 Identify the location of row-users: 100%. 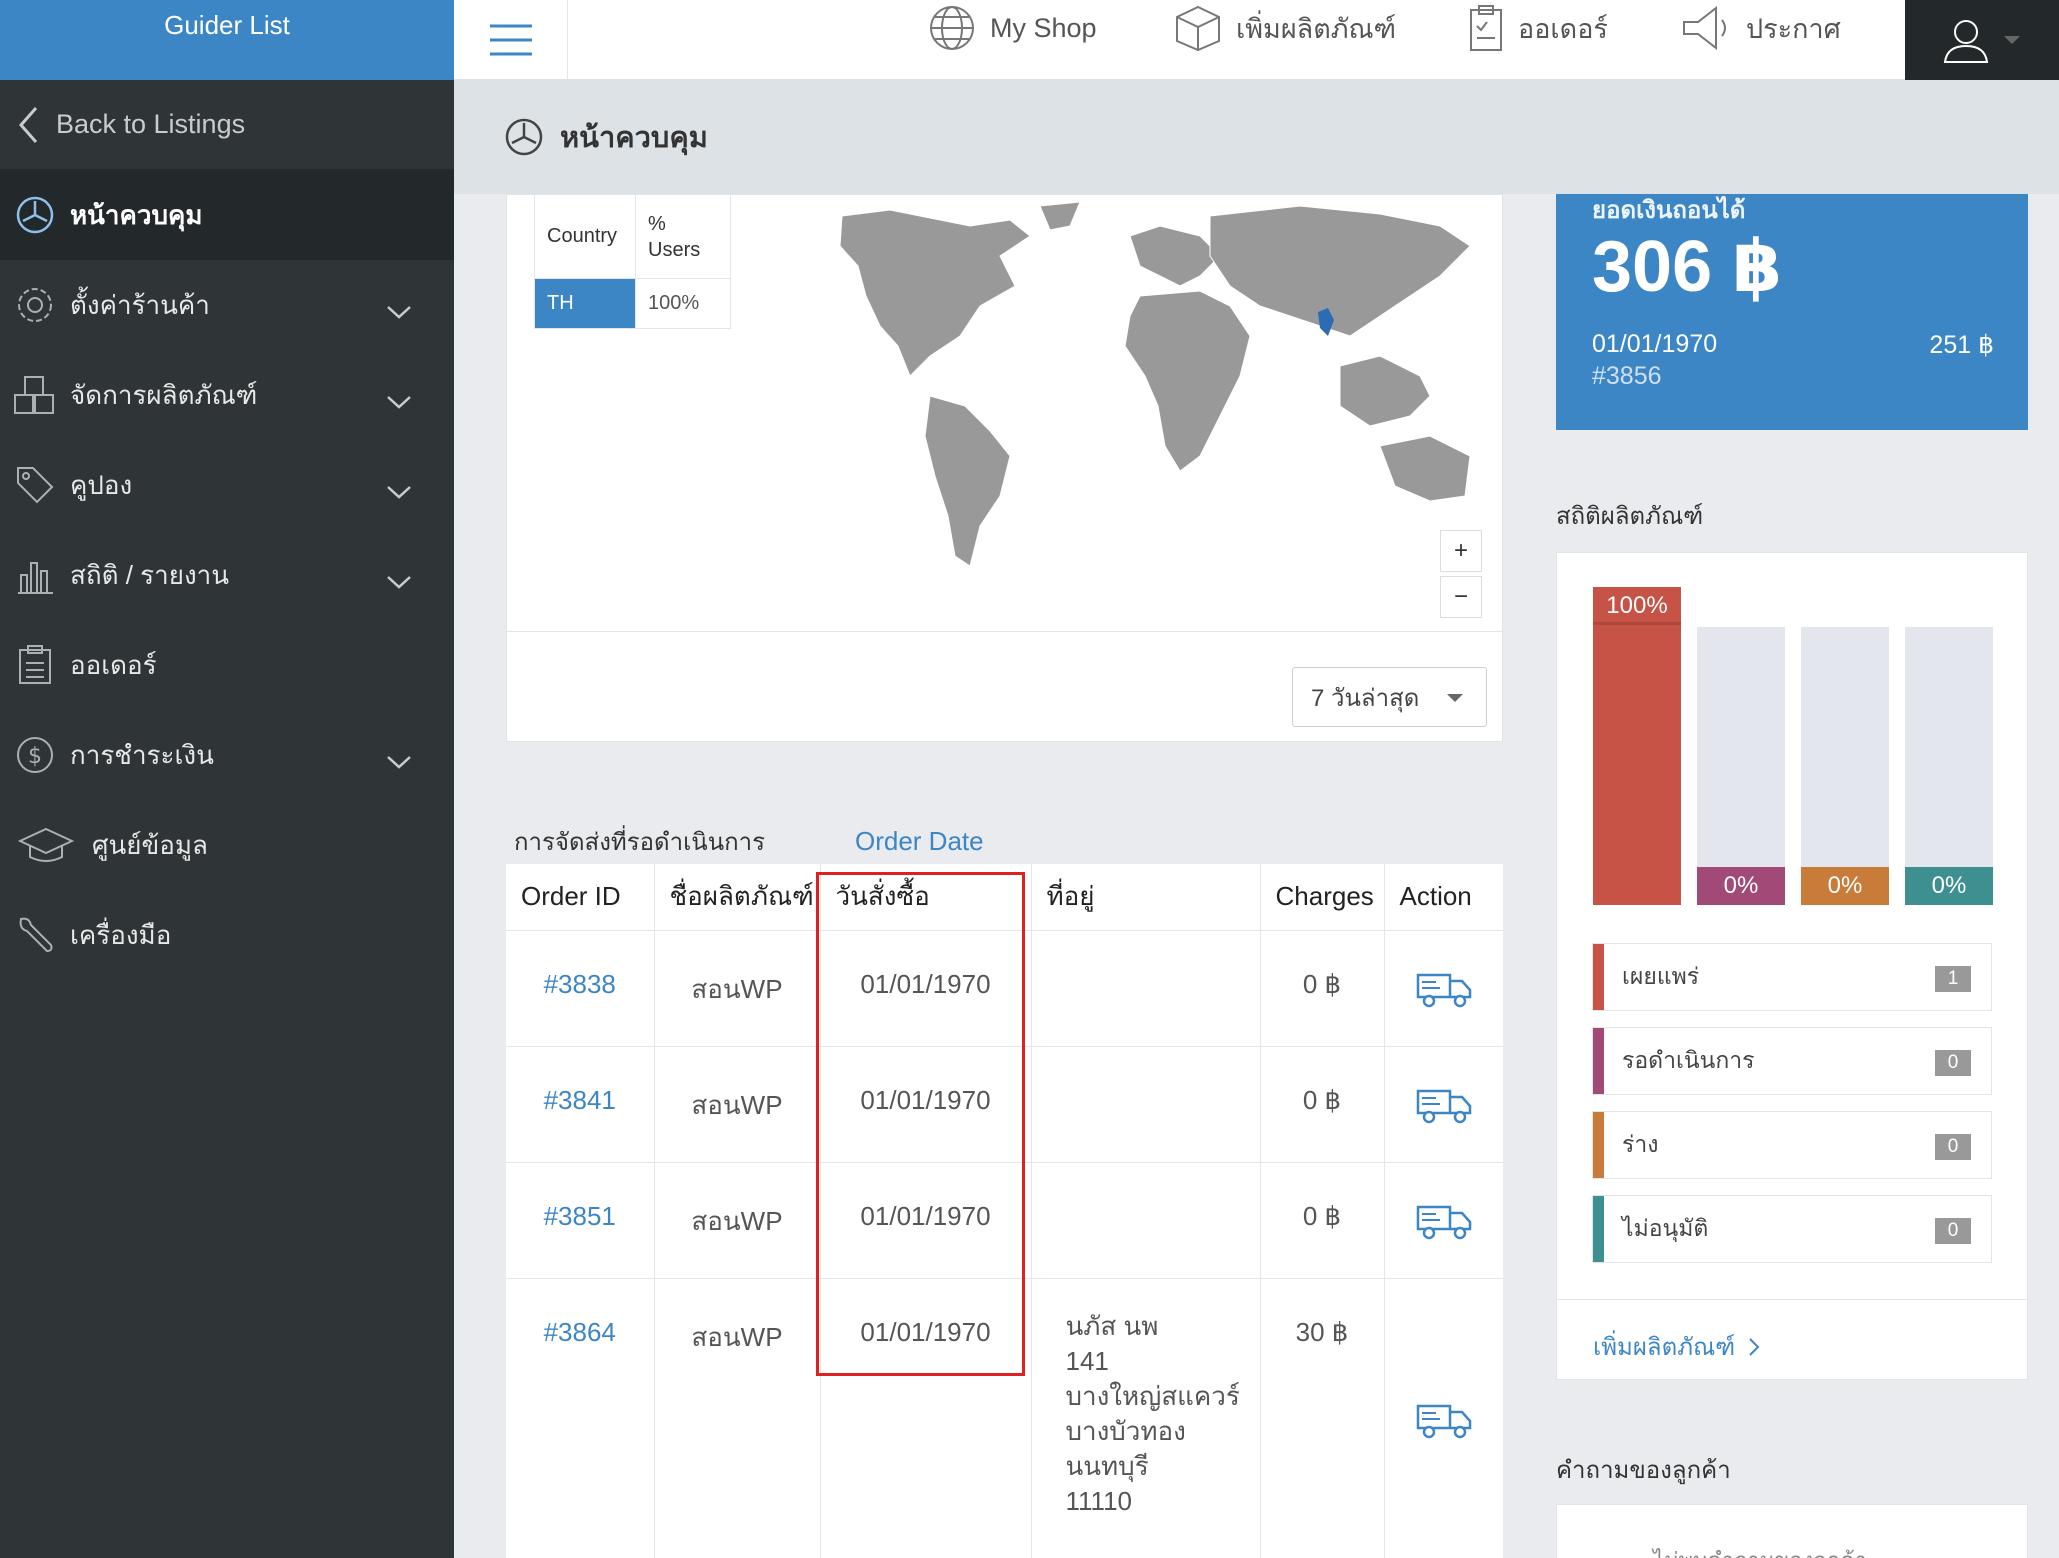
(683, 303).